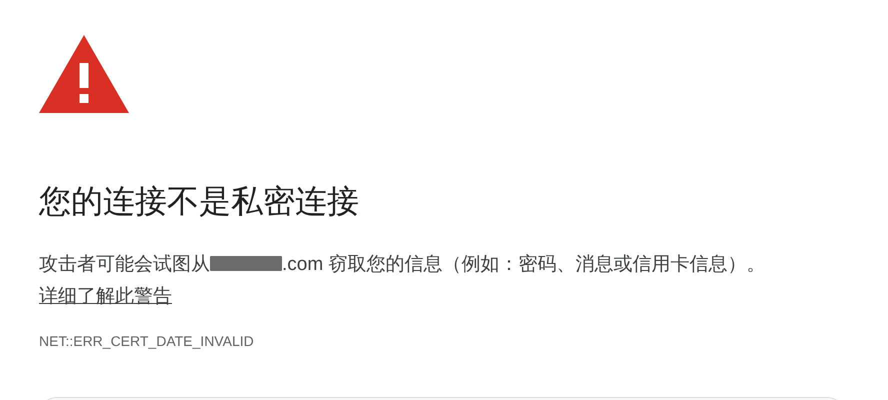  I want to click on page-heading: 您的连接不是私密连接, so click(199, 201).